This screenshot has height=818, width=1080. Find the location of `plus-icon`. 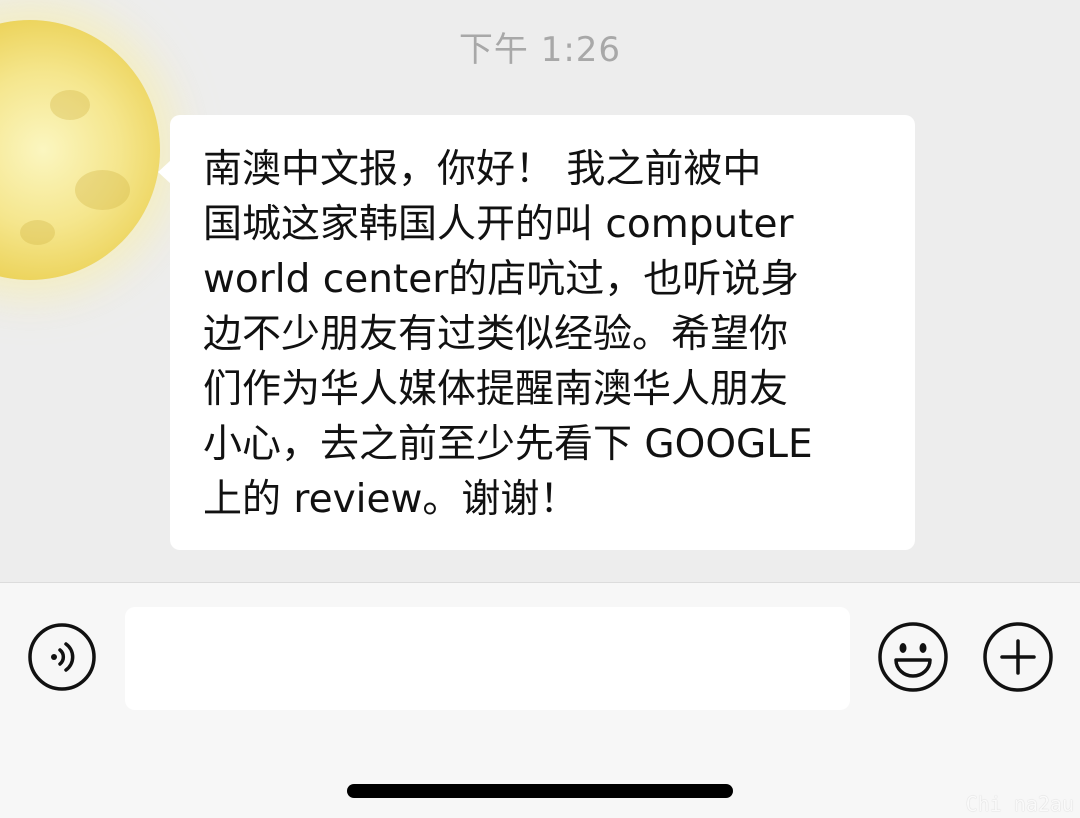

plus-icon is located at coordinates (1018, 657).